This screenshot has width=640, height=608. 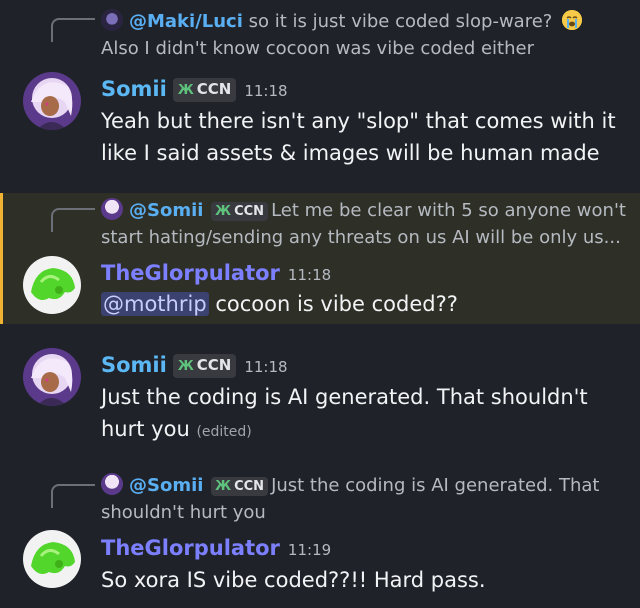 What do you see at coordinates (183, 512) in the screenshot?
I see `reply-text-line2: shouldn't hurt you` at bounding box center [183, 512].